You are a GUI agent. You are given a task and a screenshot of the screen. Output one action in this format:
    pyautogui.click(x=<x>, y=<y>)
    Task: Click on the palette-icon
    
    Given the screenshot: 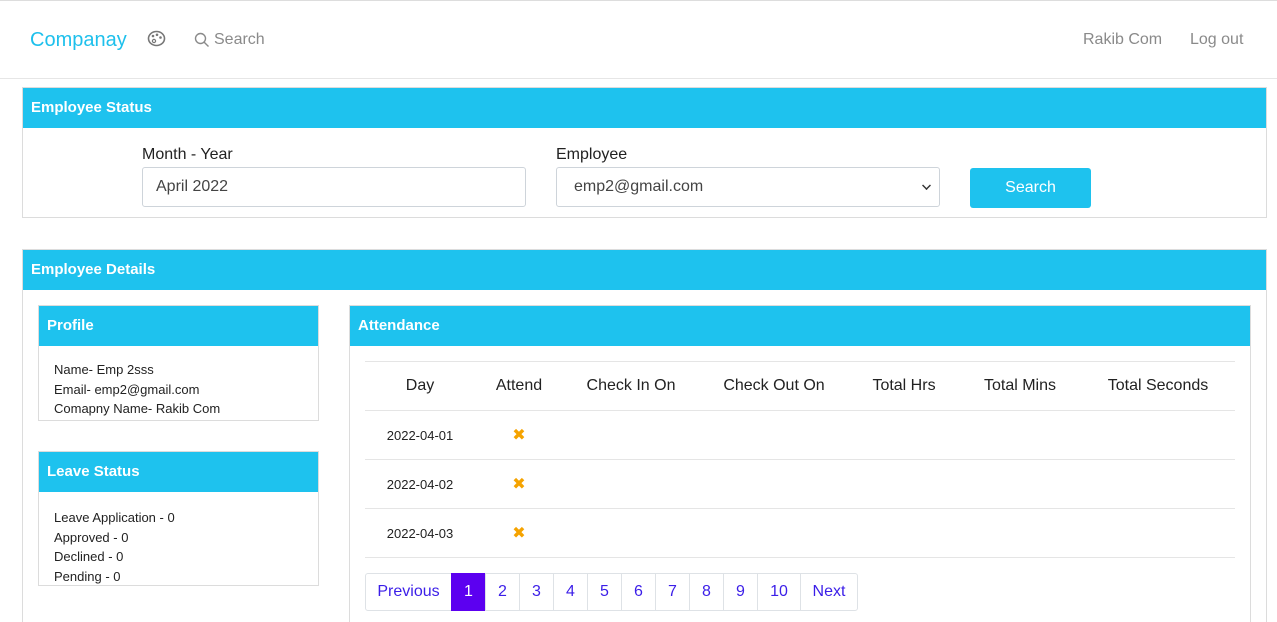 What is the action you would take?
    pyautogui.click(x=156, y=38)
    